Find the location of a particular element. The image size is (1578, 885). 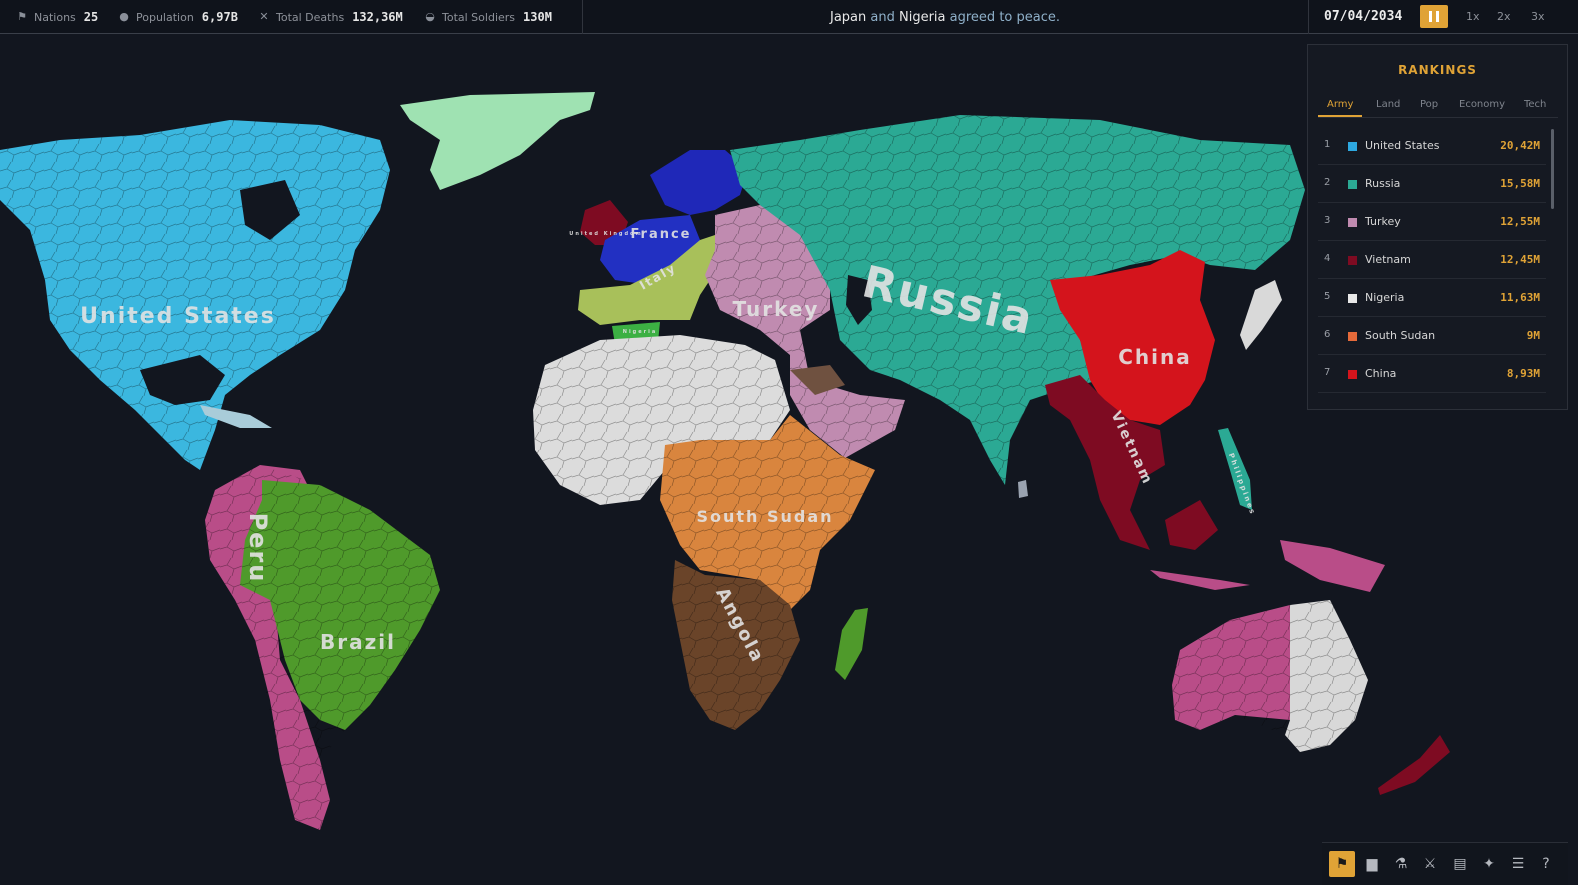

deaths-value: 132,36M is located at coordinates (377, 17).